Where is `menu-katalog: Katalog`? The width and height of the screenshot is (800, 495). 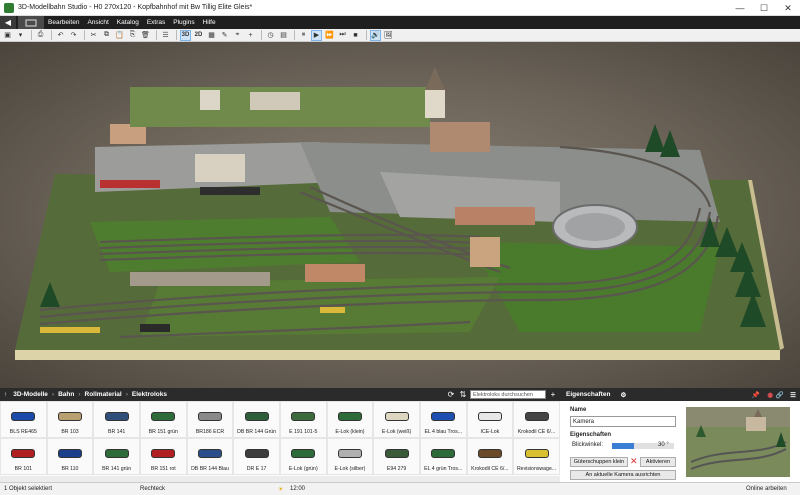 menu-katalog: Katalog is located at coordinates (128, 22).